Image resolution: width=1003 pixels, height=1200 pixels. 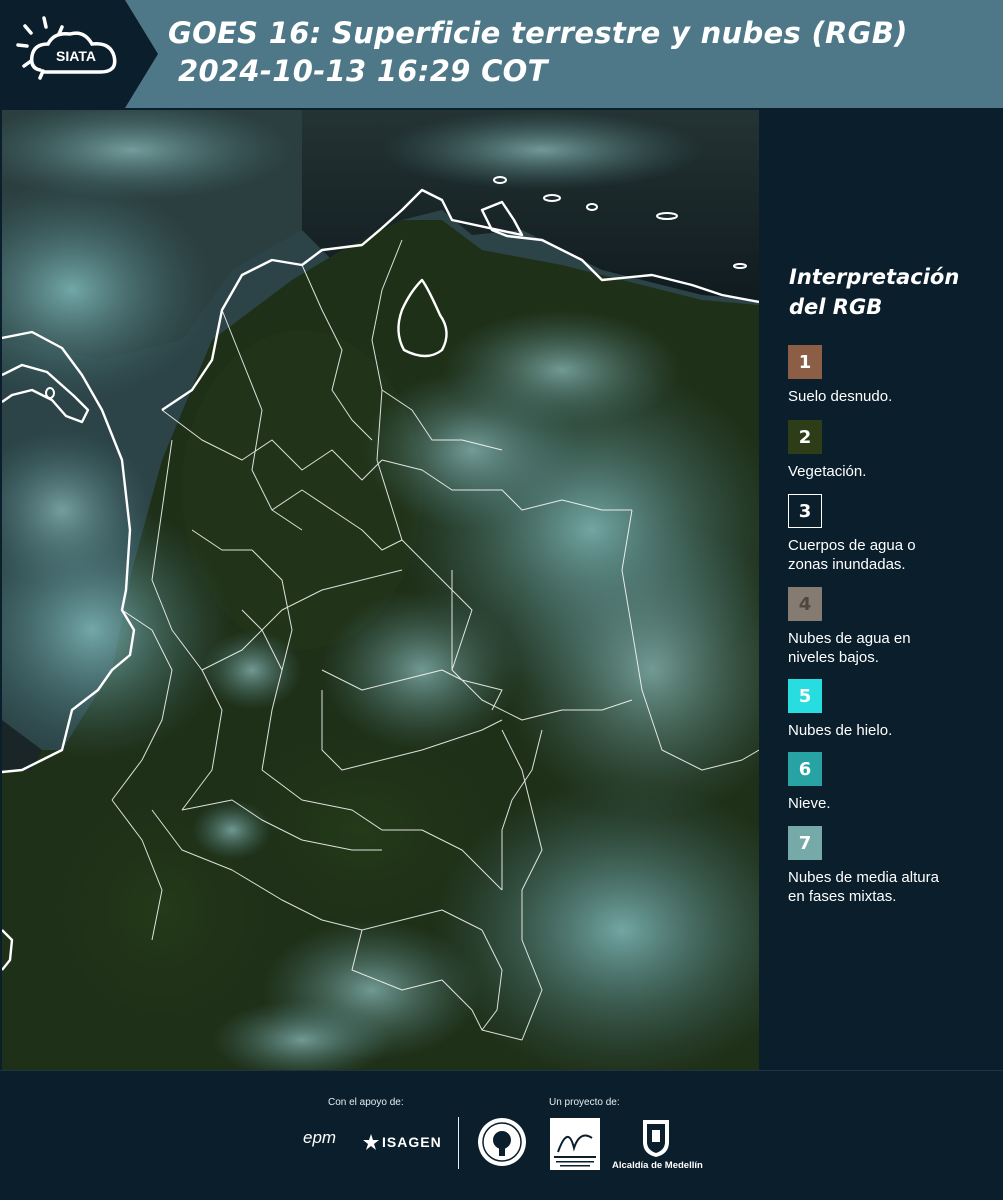 I want to click on legend-label: Cuerpos de agua o zonas inundadas., so click(x=852, y=555).